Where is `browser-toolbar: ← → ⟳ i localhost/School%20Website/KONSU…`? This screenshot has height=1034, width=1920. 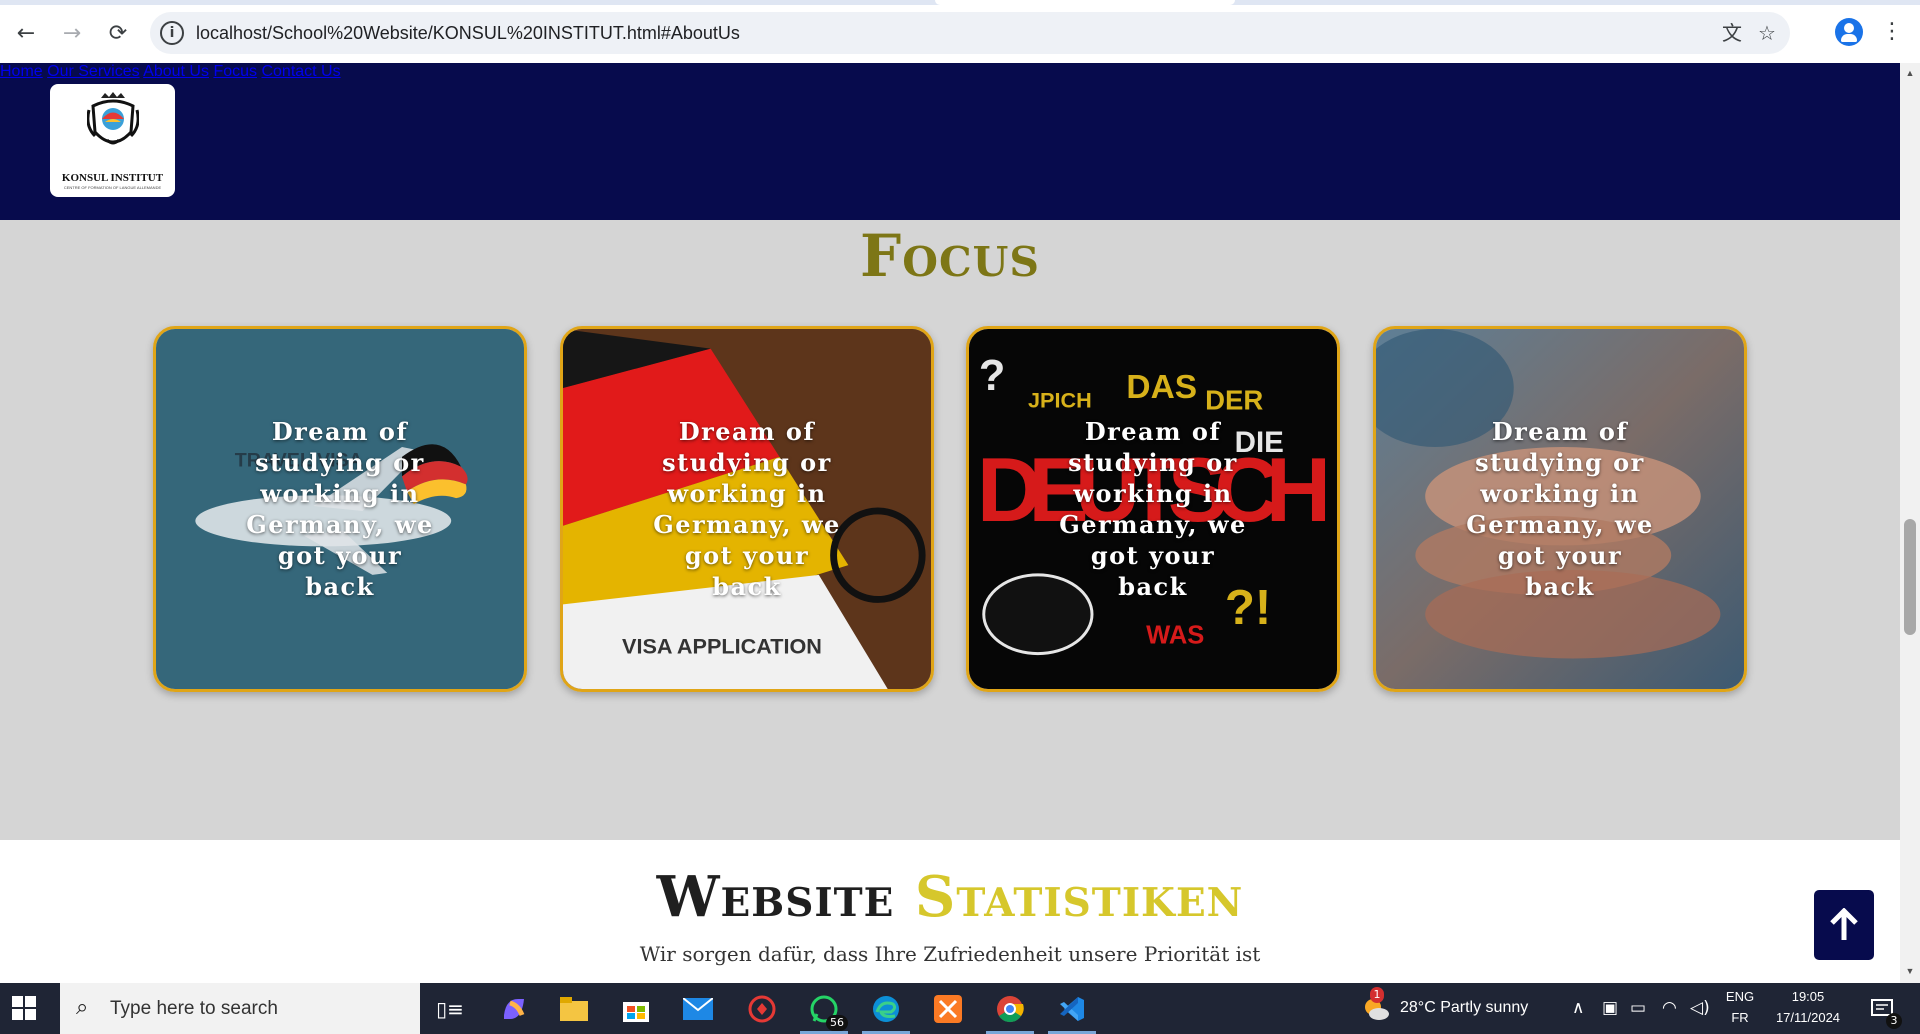
browser-toolbar: ← → ⟳ i localhost/School%20Website/KONSU… is located at coordinates (960, 31).